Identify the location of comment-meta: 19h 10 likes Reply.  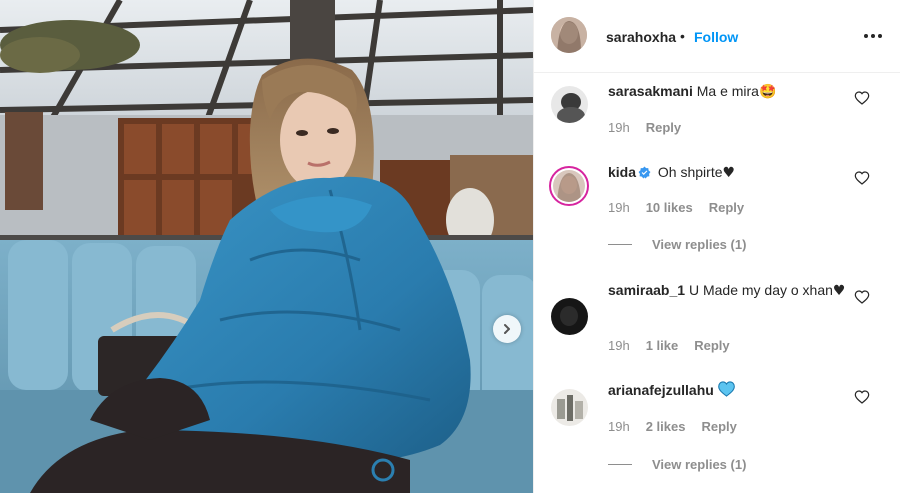
(676, 207).